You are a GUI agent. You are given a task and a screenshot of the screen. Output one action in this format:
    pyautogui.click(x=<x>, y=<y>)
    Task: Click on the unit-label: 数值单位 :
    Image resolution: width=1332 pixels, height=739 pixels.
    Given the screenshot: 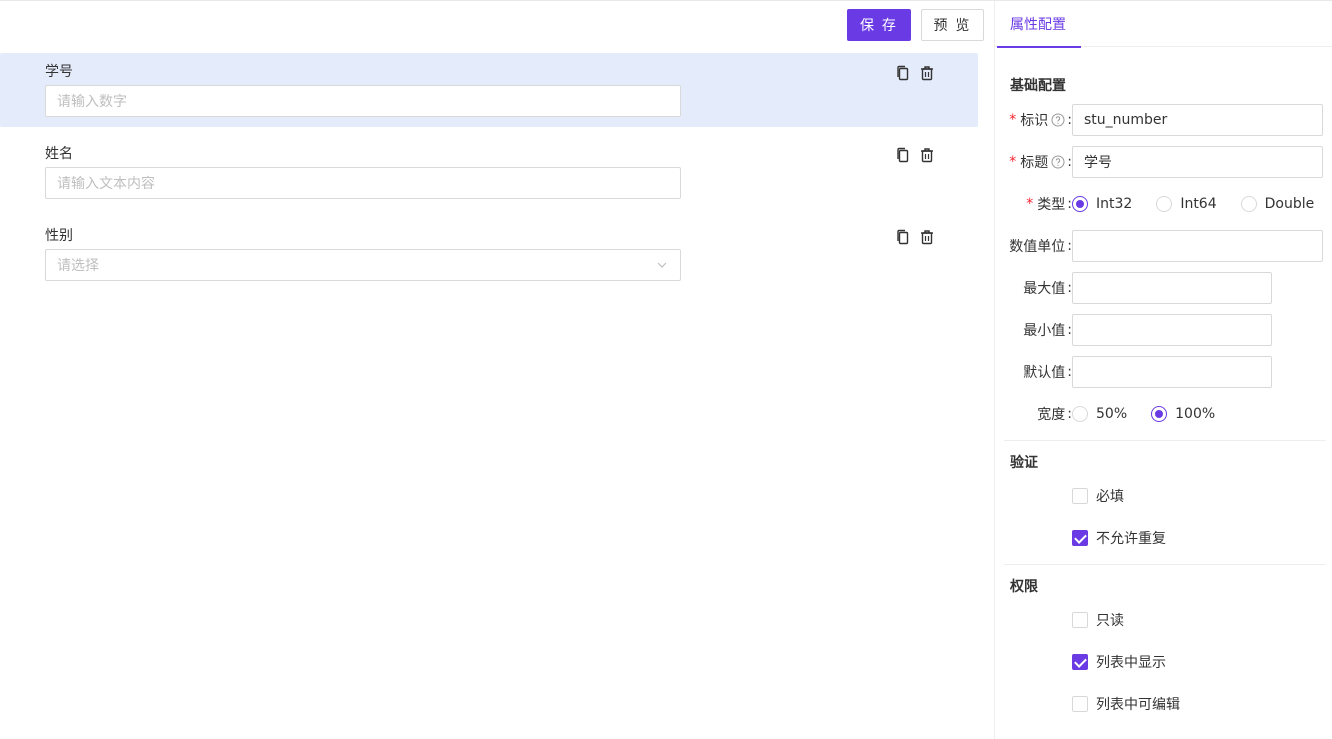 What is the action you would take?
    pyautogui.click(x=1040, y=246)
    